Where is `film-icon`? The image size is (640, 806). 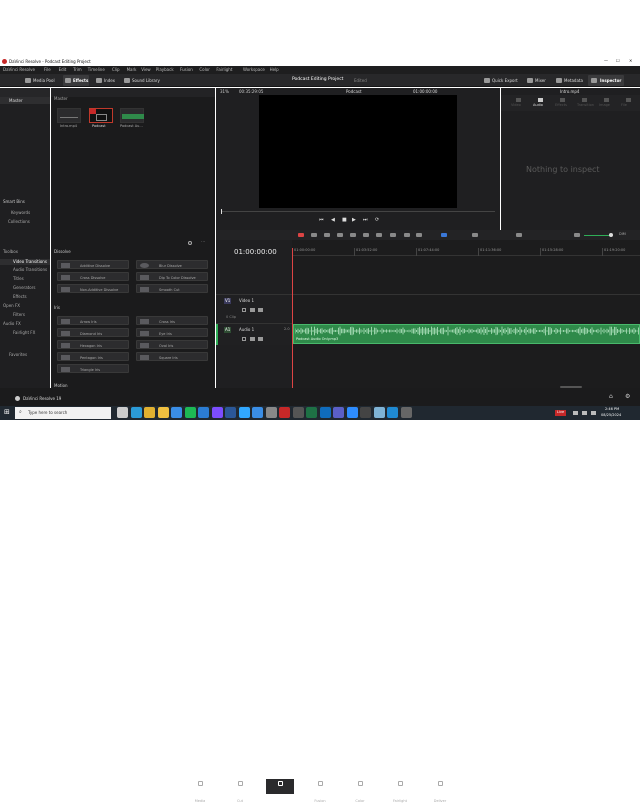
film-icon is located at coordinates (252, 310).